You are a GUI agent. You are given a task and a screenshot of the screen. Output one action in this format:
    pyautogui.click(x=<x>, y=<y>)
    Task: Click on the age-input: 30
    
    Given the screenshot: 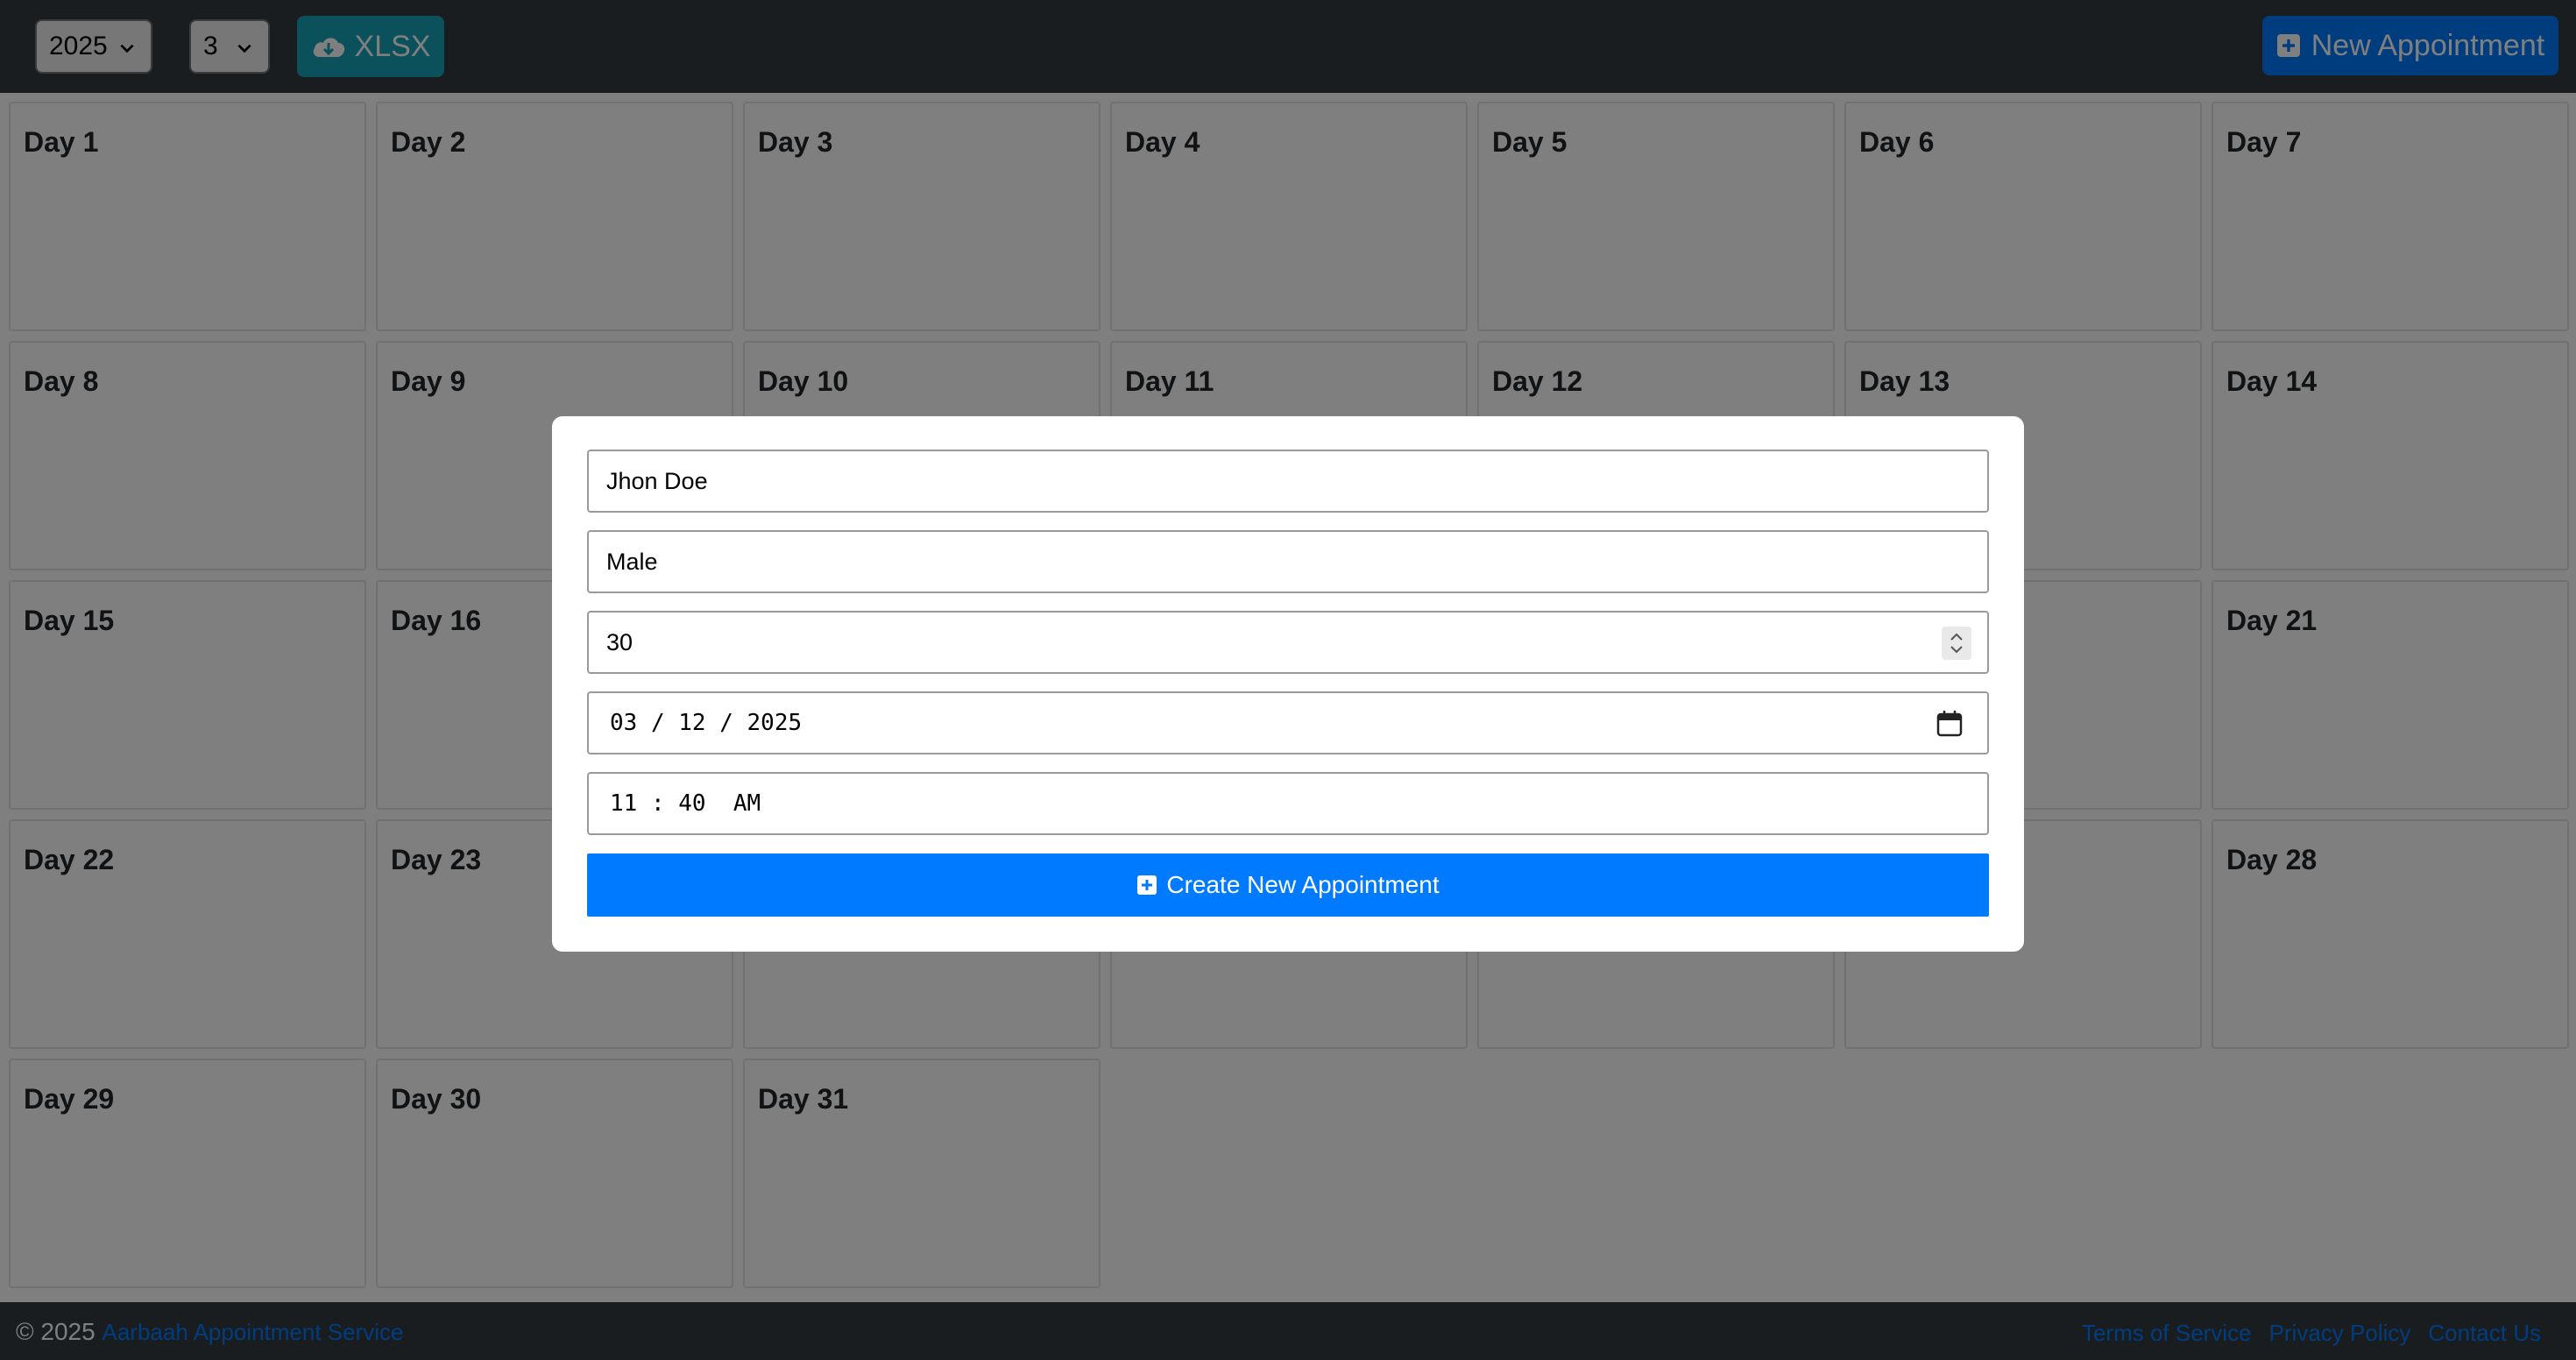 What is the action you would take?
    pyautogui.click(x=1288, y=642)
    